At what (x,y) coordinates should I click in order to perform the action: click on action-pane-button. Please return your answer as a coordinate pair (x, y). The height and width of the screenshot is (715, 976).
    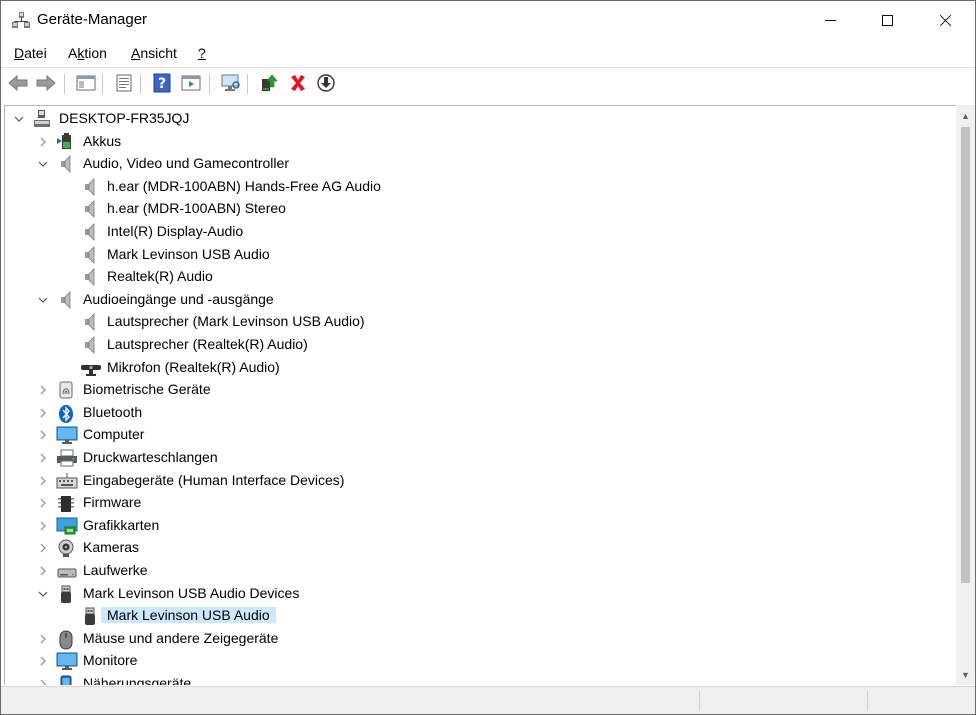
    Looking at the image, I should click on (191, 84).